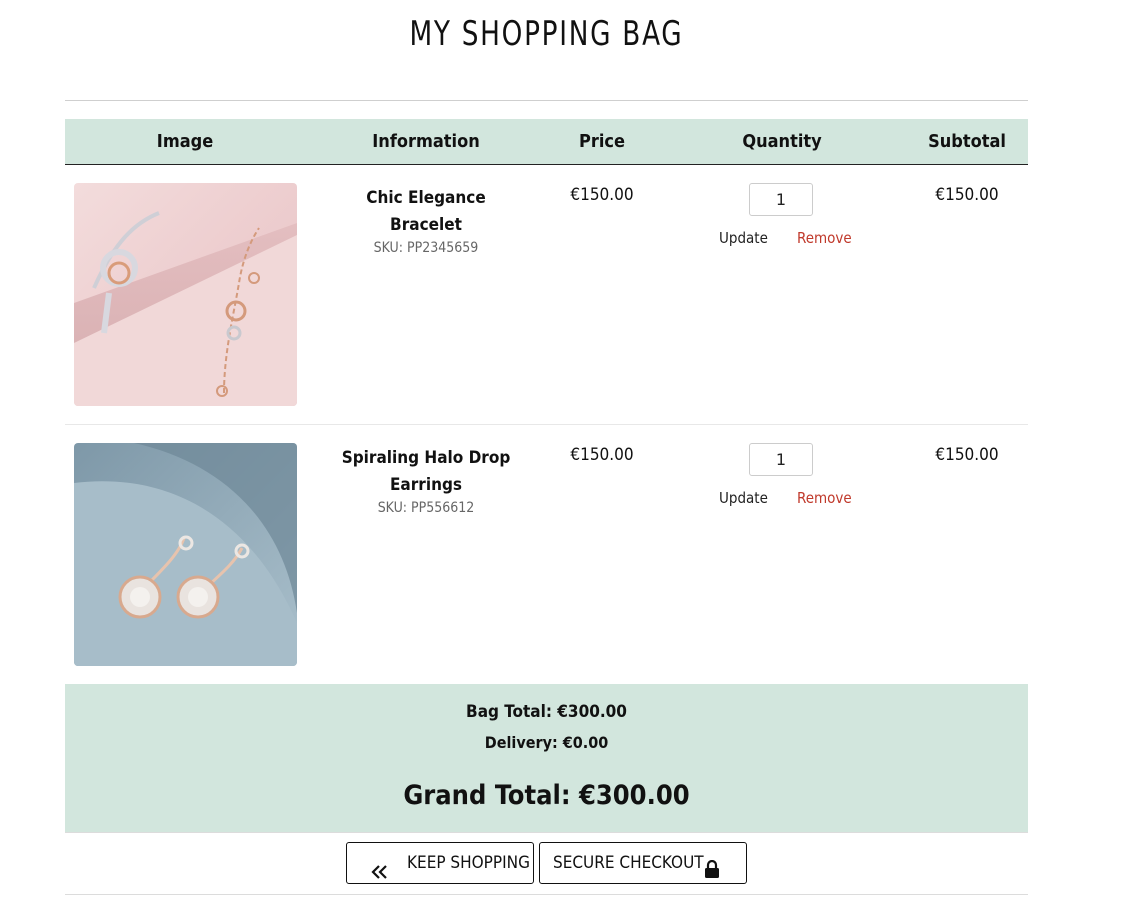 The image size is (1128, 910). Describe the element at coordinates (468, 863) in the screenshot. I see `keep-shopping-label: KEEP SHOPPING` at that location.